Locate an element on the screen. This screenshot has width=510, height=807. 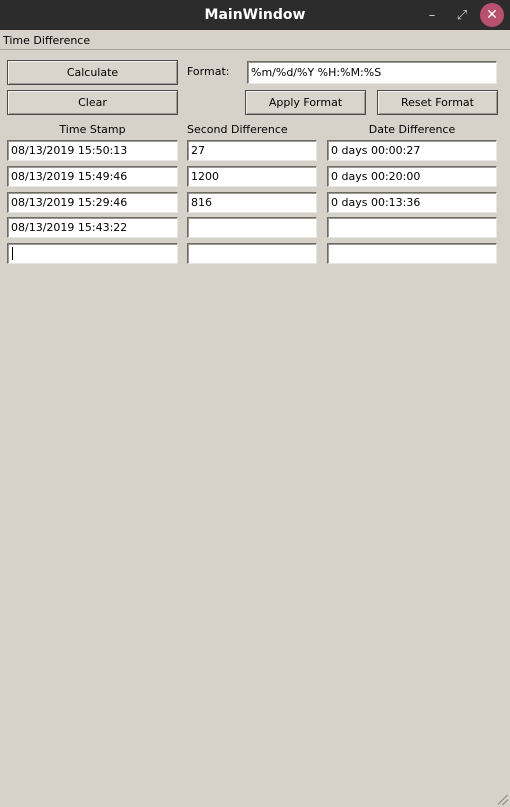
reset-format-button: Reset Format is located at coordinates (437, 102).